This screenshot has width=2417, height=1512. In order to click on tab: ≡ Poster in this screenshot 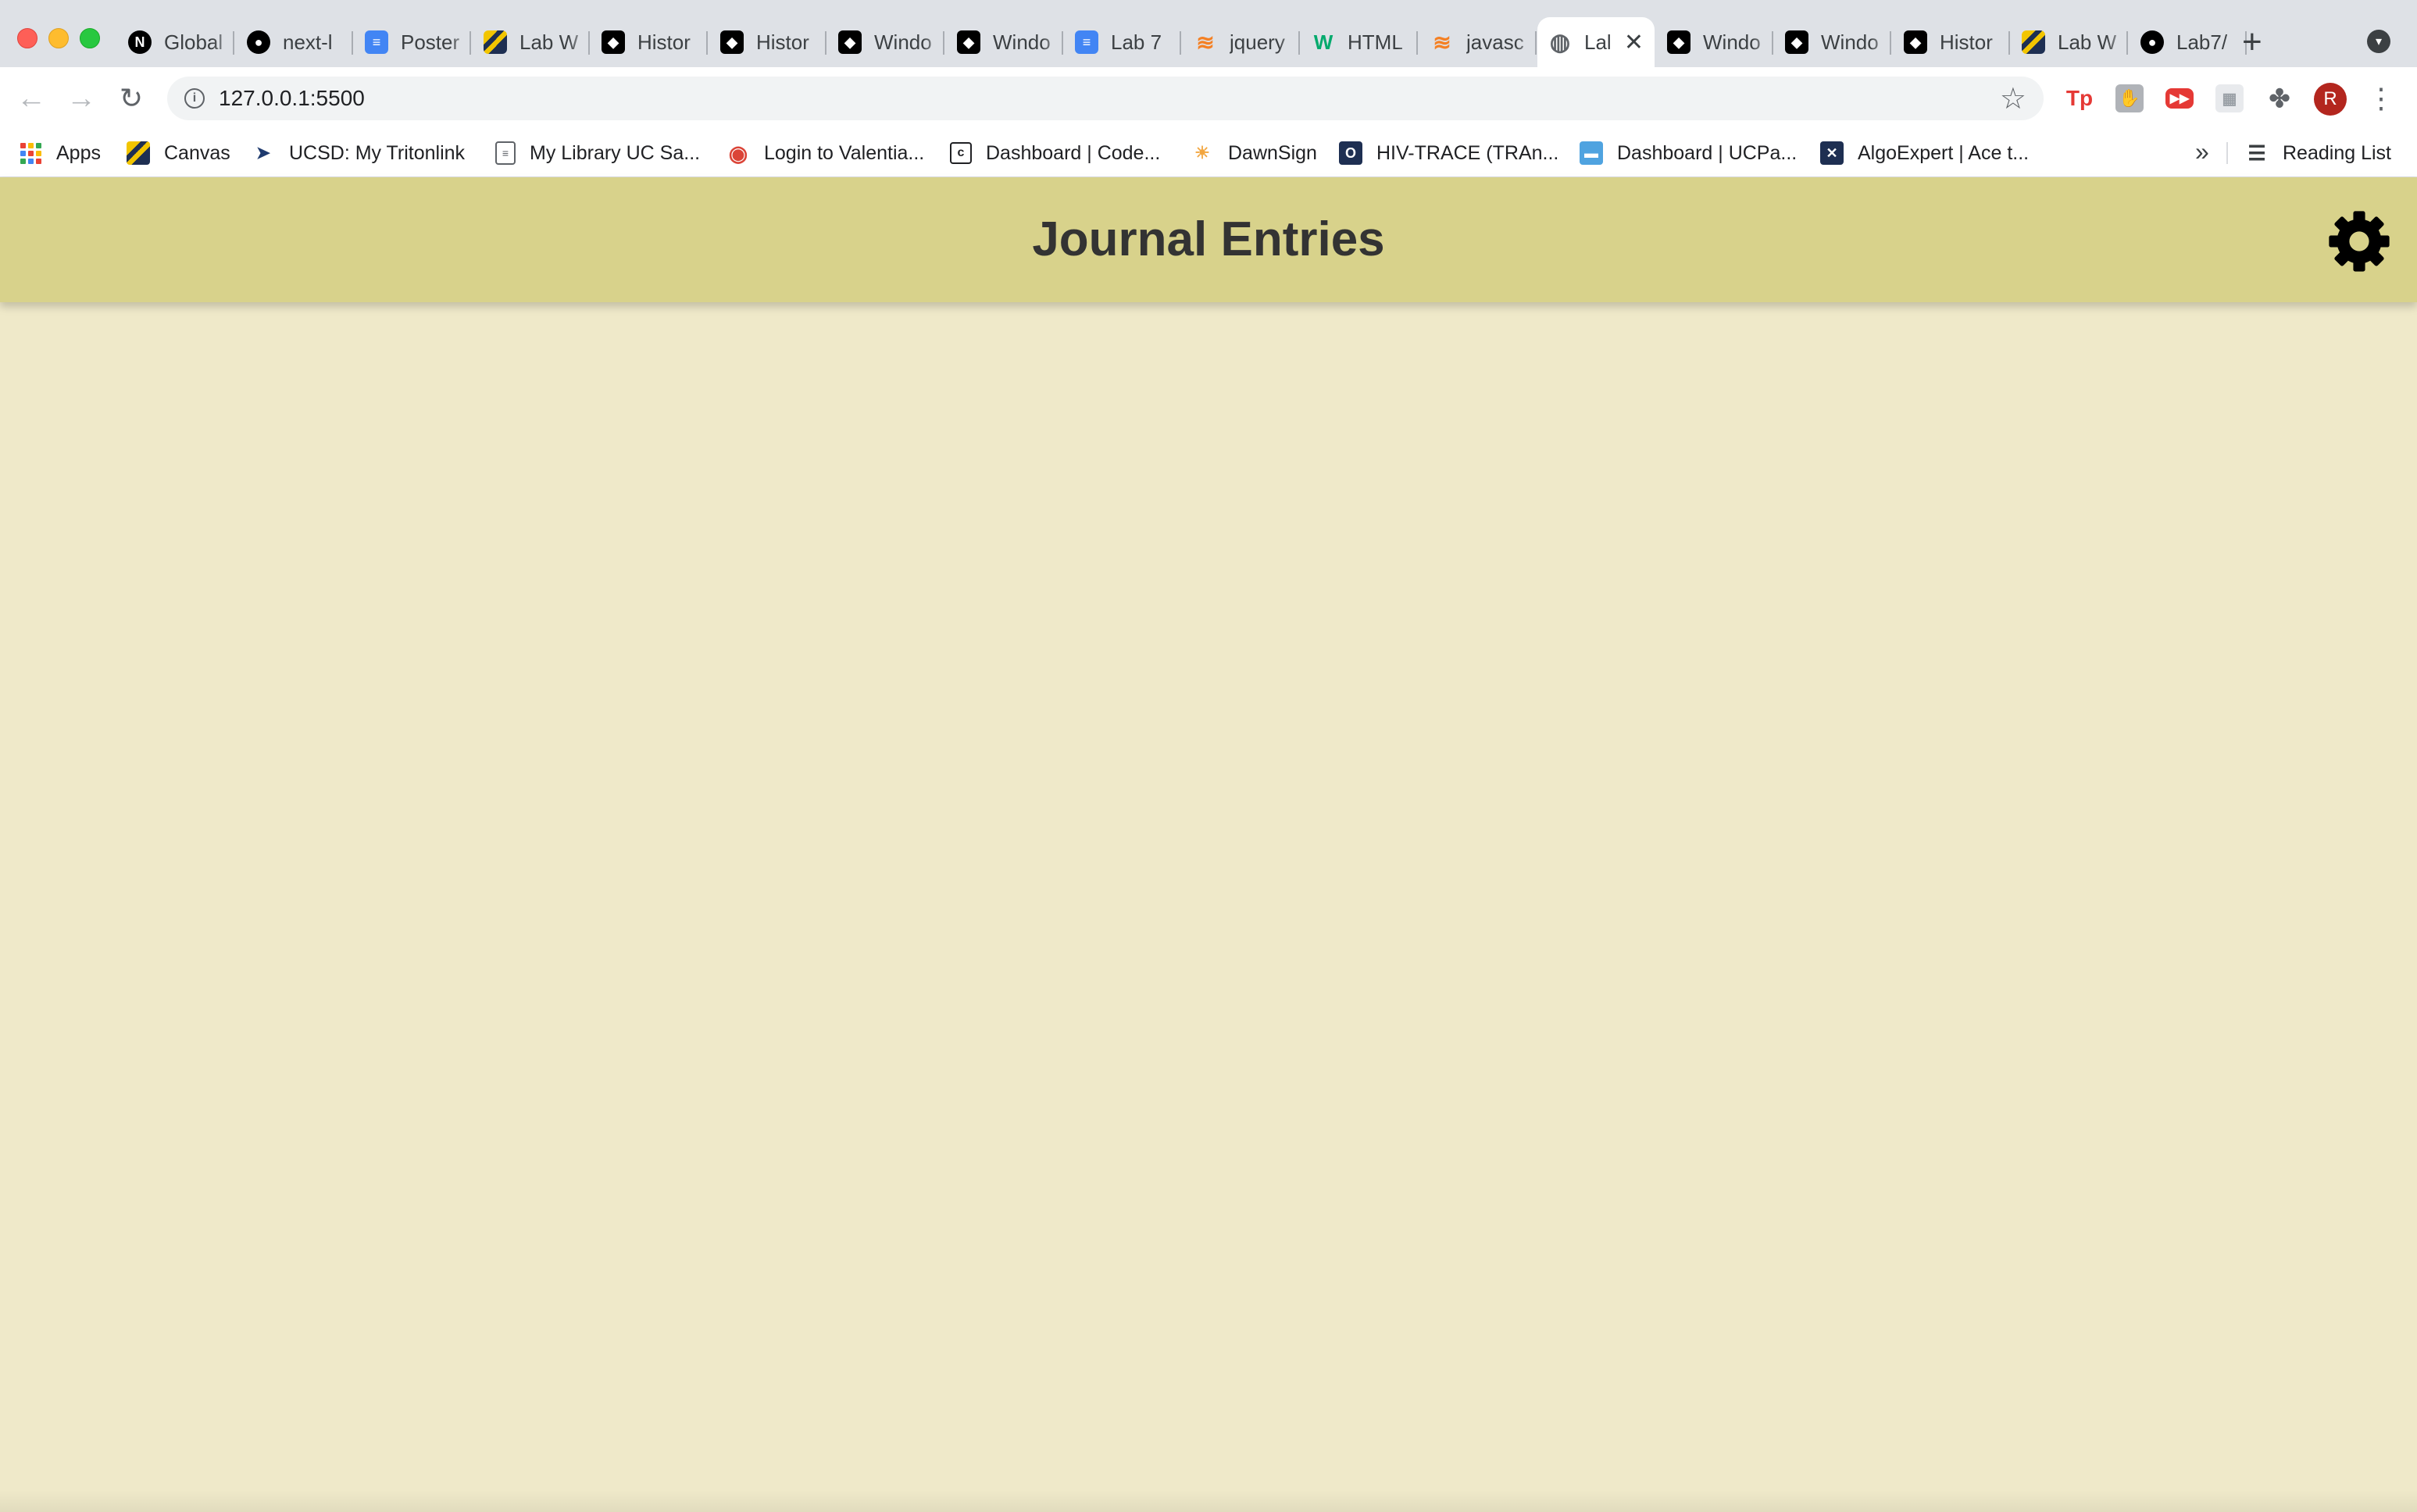, I will do `click(412, 42)`.